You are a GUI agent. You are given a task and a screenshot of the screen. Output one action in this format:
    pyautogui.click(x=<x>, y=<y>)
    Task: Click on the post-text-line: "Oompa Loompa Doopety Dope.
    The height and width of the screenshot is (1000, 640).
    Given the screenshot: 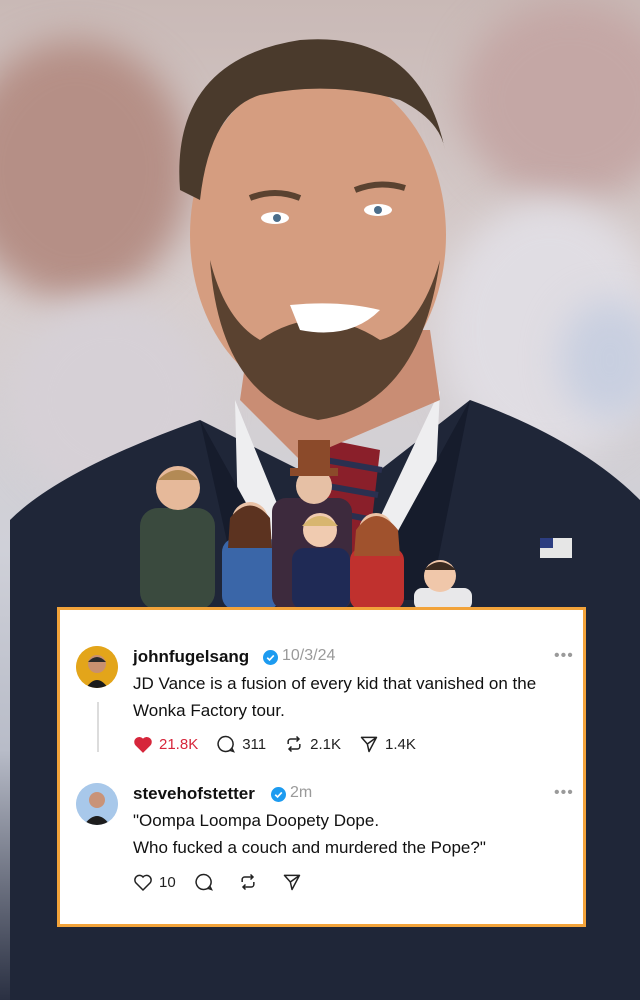 What is the action you would take?
    pyautogui.click(x=256, y=820)
    